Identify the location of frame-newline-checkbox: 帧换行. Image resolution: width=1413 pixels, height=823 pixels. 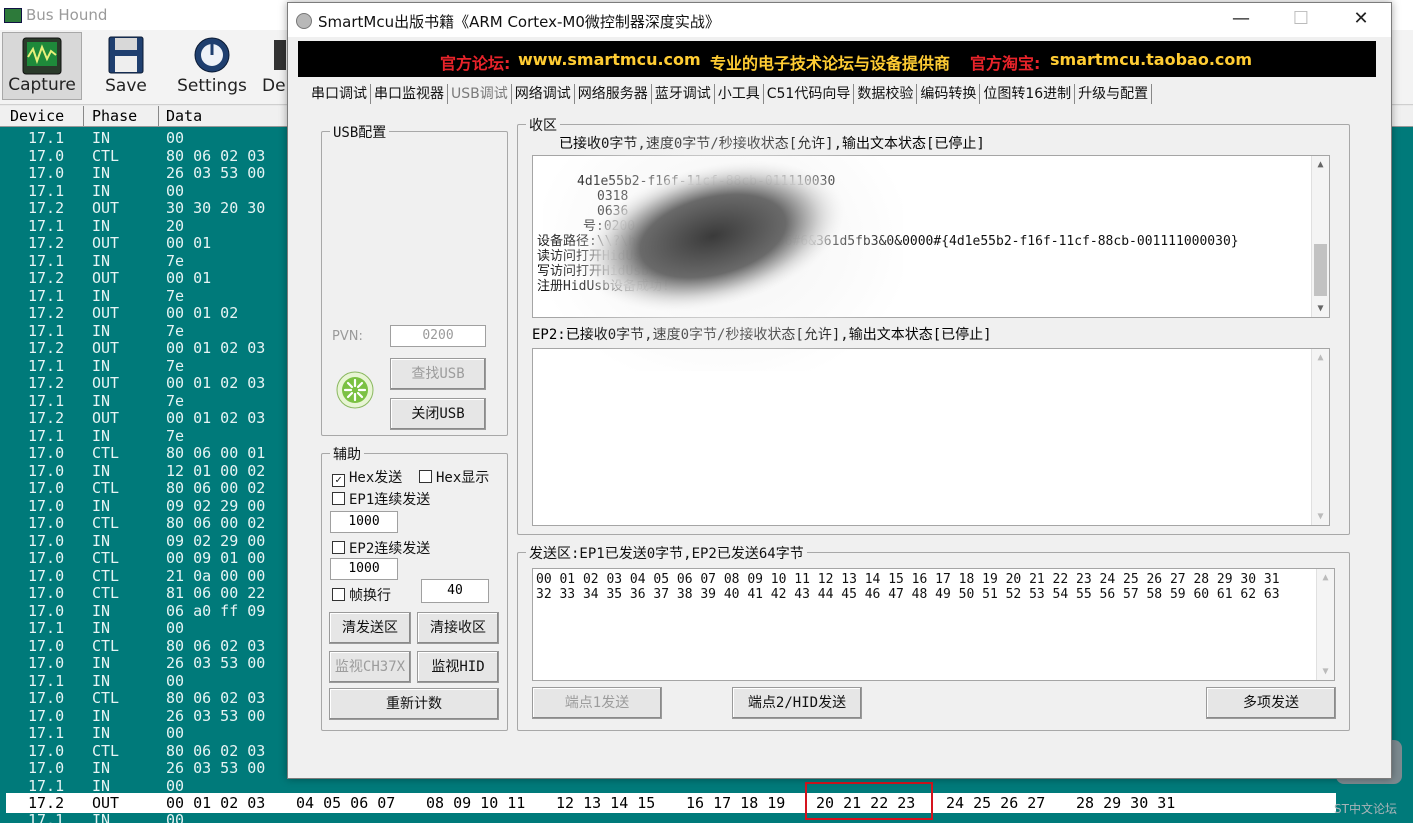
(361, 595).